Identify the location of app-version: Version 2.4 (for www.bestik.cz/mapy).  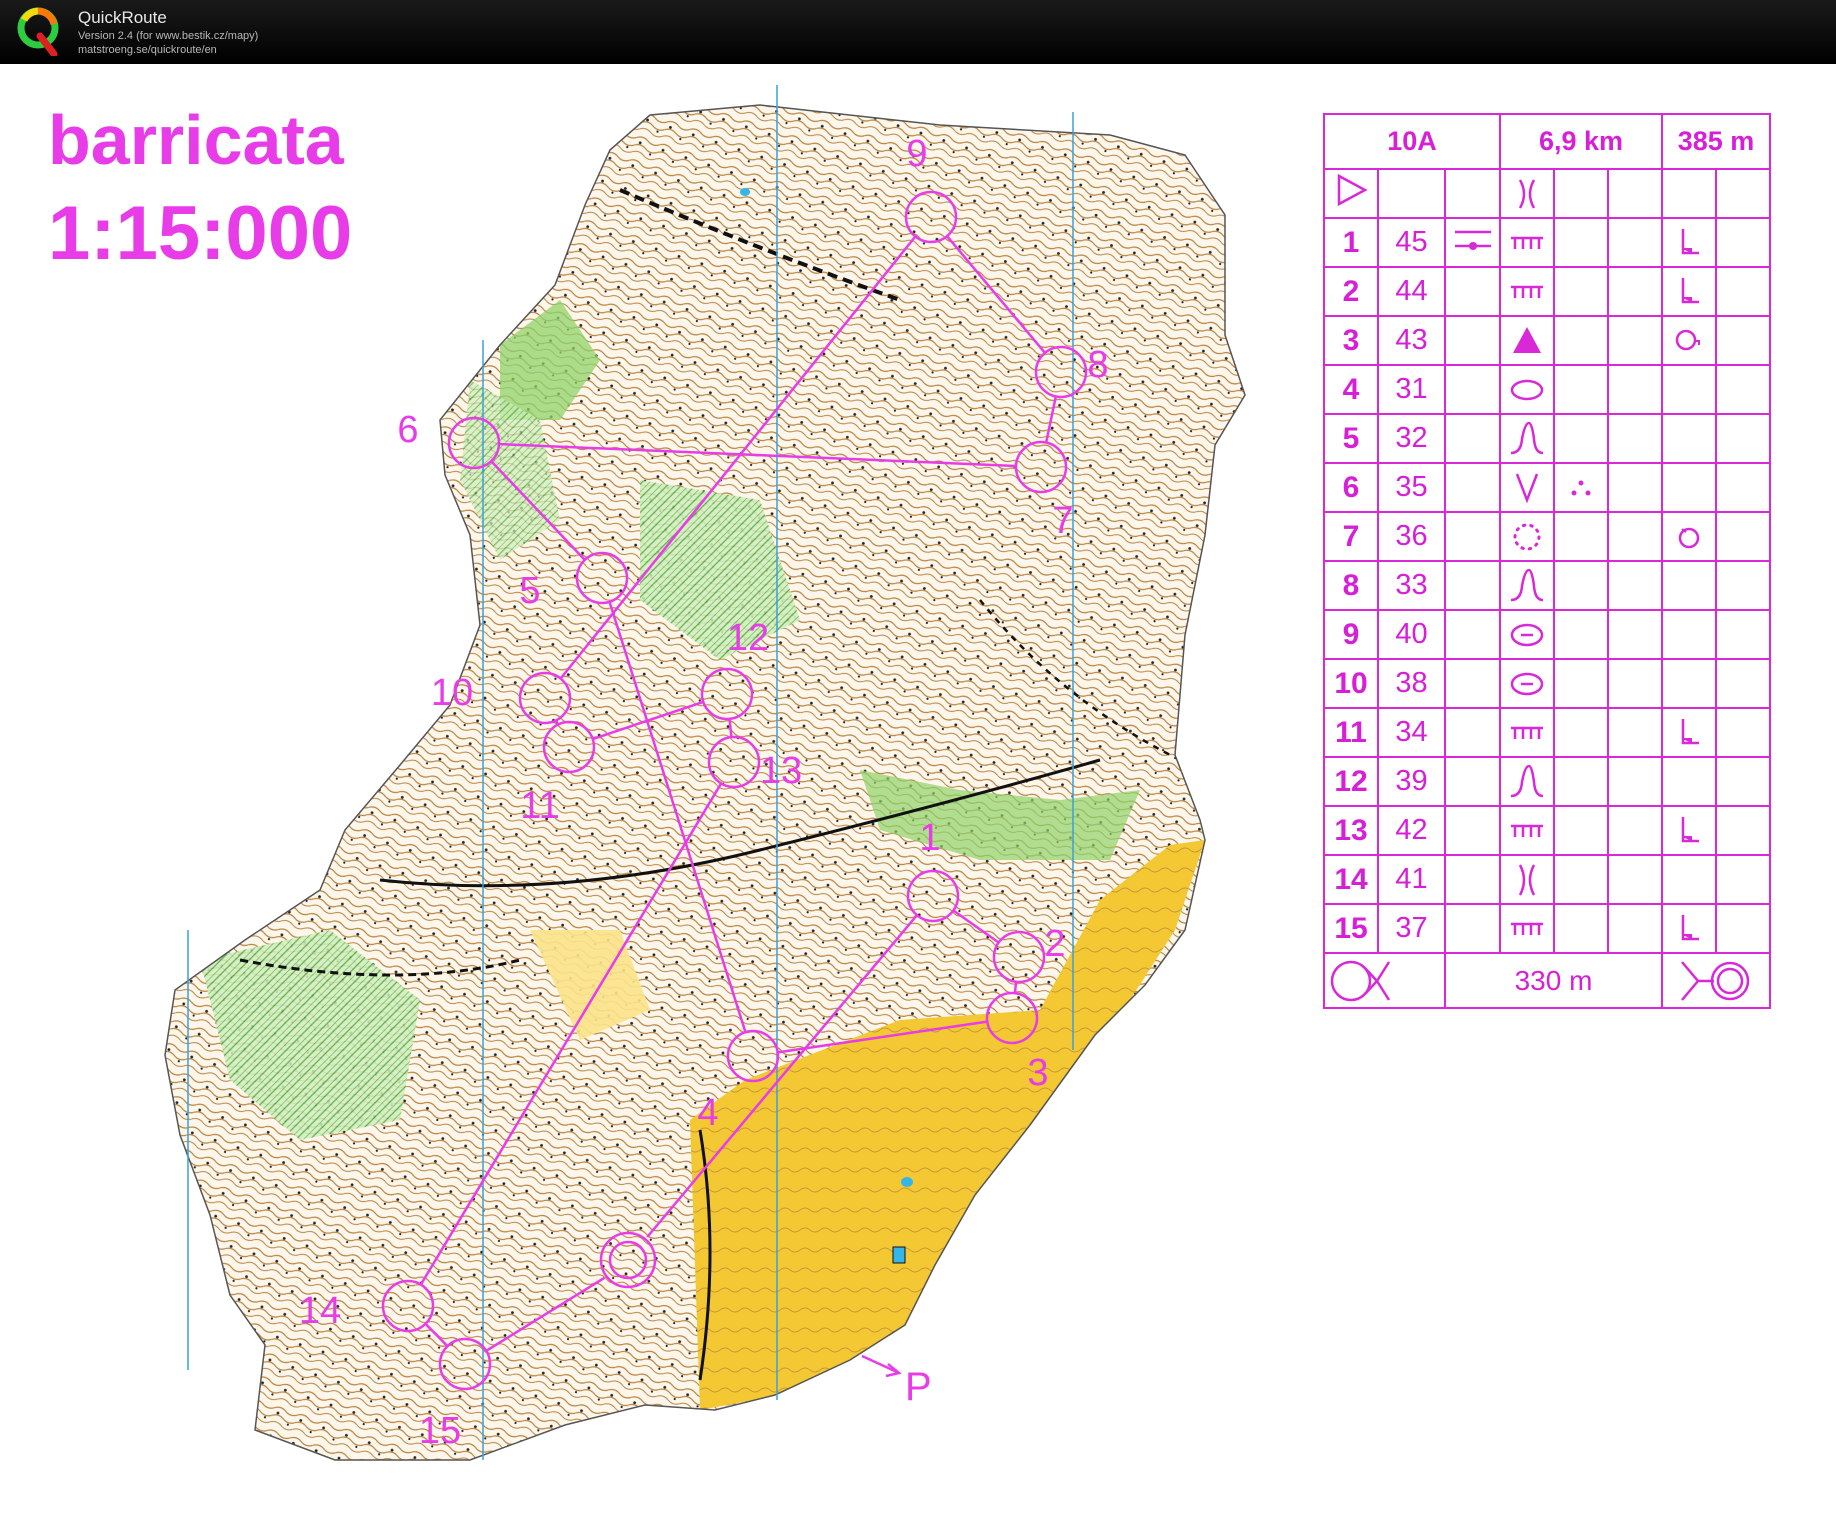
(168, 36).